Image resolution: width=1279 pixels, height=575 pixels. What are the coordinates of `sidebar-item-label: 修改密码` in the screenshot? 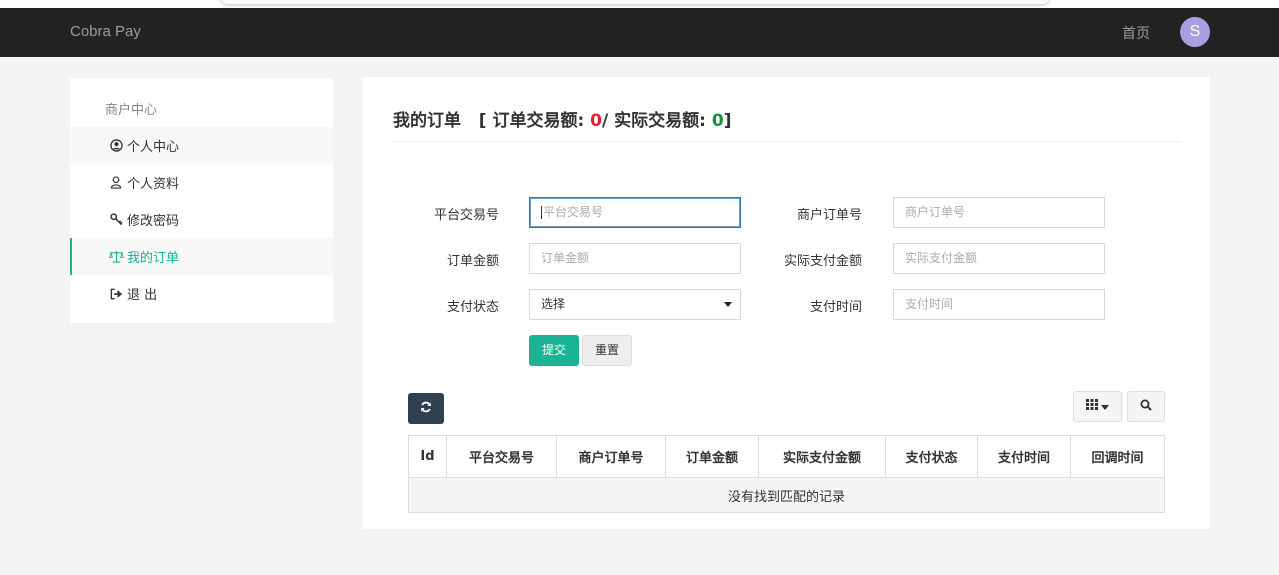 It's located at (153, 221).